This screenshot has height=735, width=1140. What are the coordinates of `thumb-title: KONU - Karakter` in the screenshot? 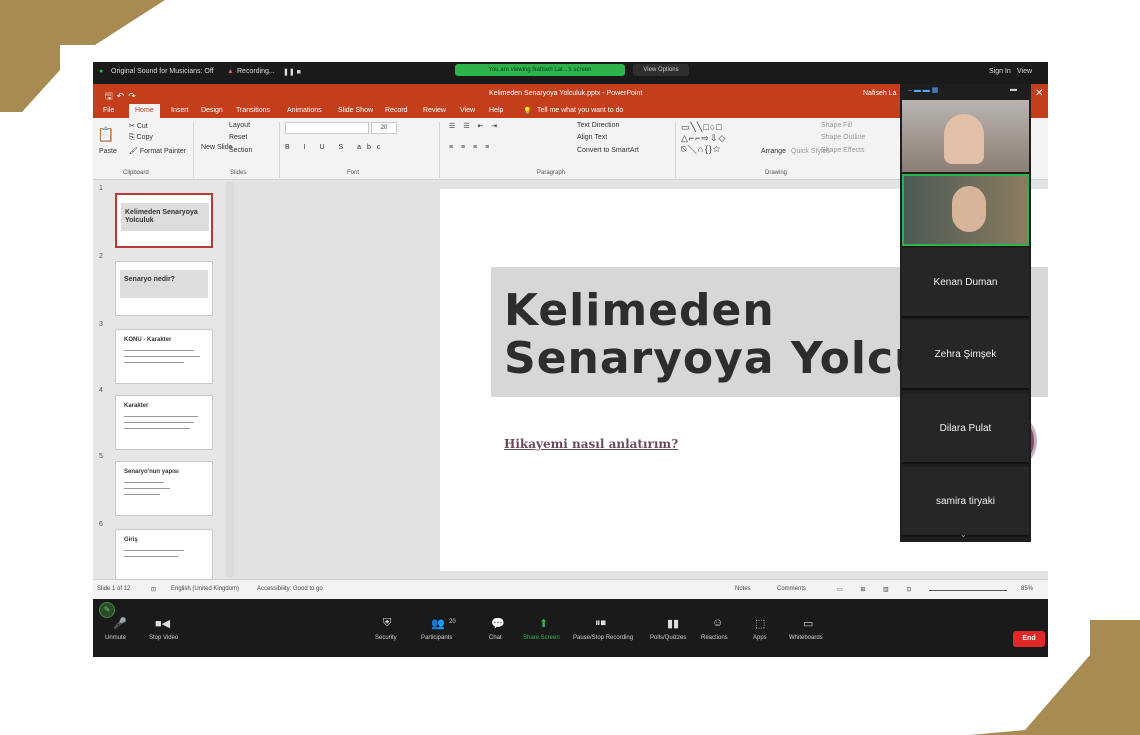 It's located at (148, 340).